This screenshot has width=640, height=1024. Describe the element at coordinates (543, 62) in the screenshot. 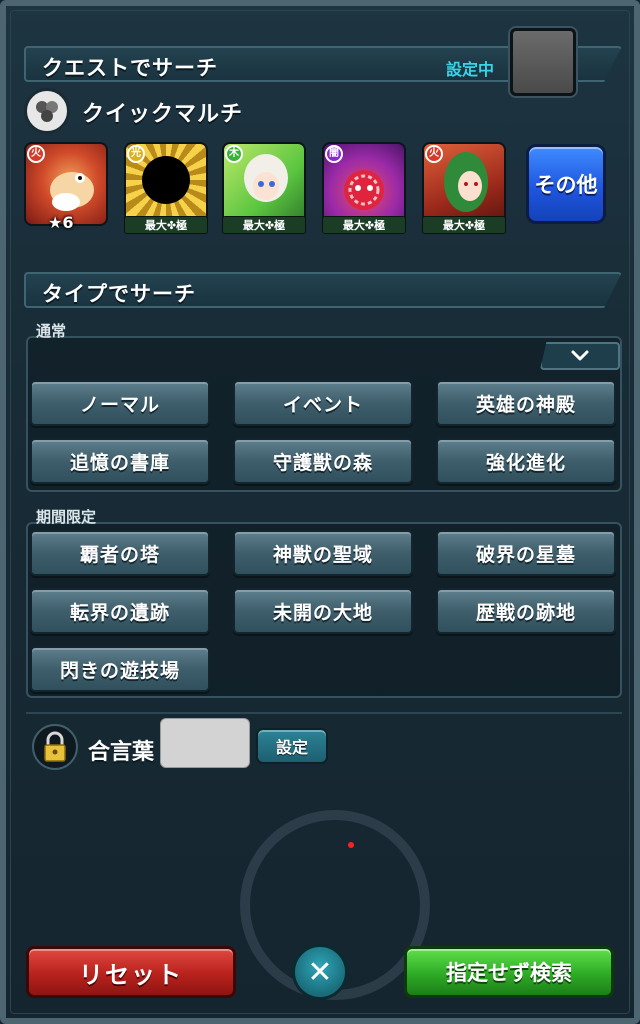

I see `selected-quest-thumbnail` at that location.